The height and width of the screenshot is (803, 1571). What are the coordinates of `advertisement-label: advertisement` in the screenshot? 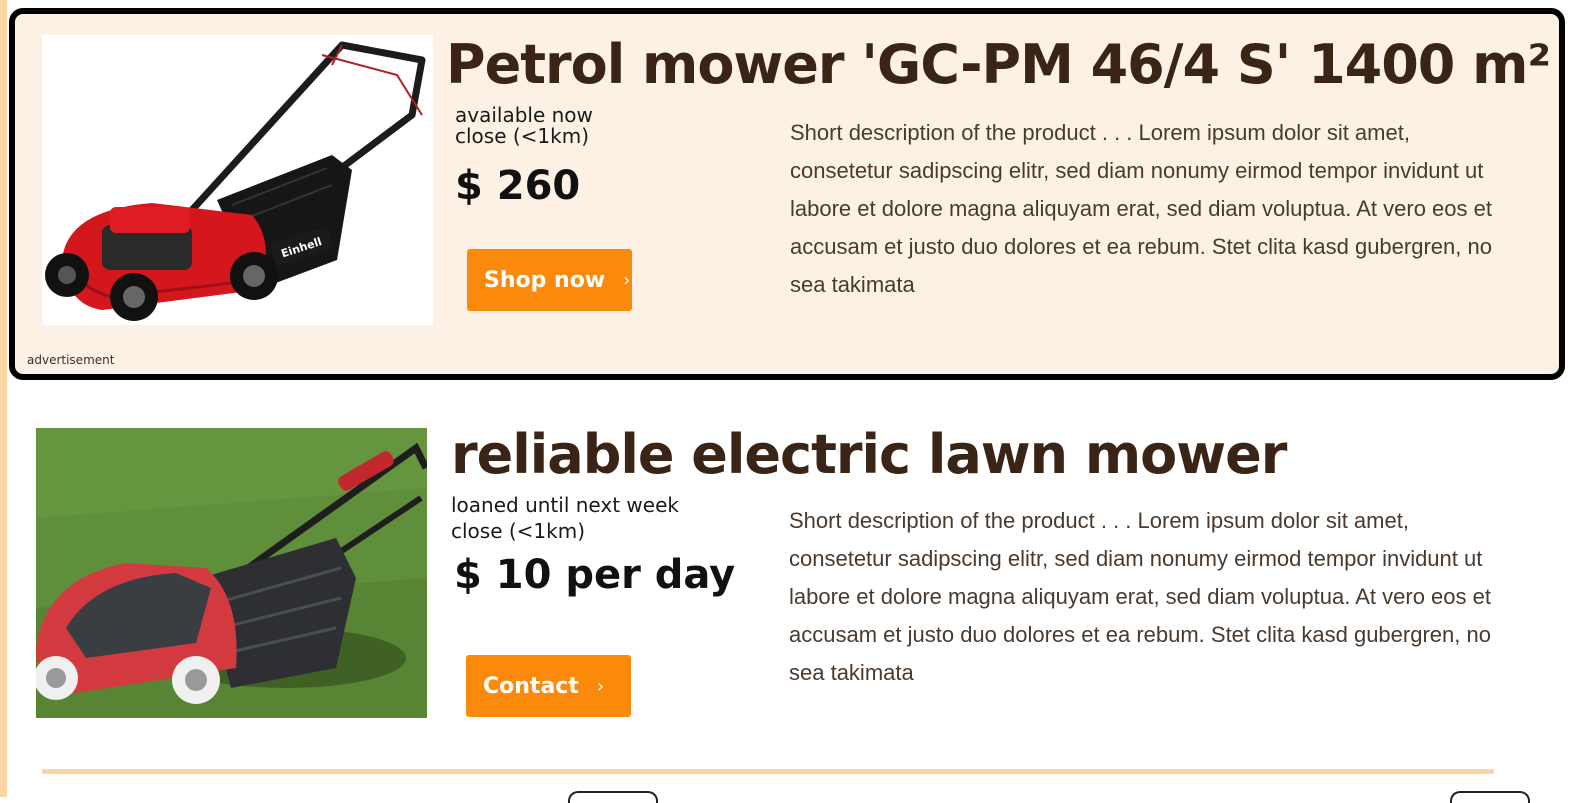 It's located at (71, 360).